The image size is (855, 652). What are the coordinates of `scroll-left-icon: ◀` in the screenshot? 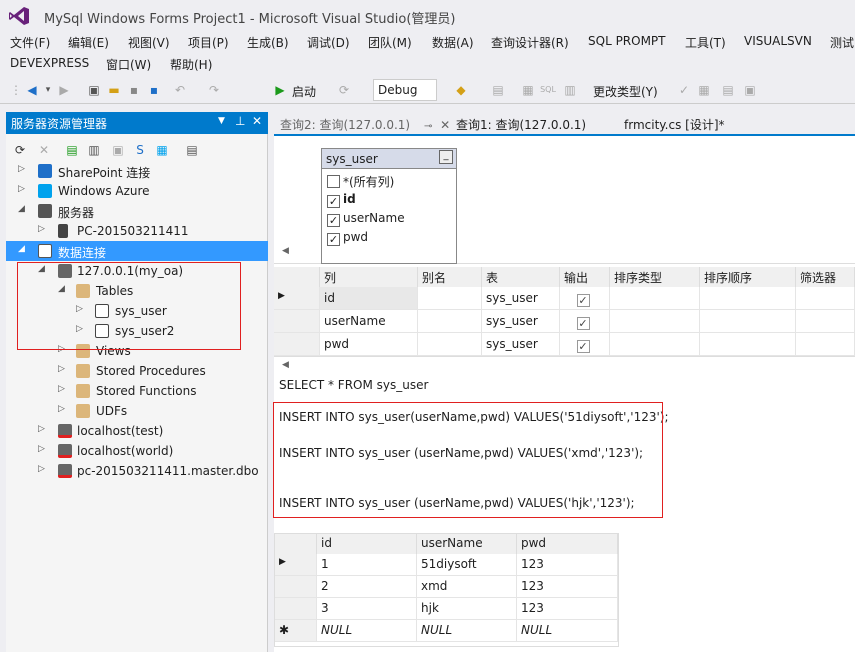 It's located at (285, 251).